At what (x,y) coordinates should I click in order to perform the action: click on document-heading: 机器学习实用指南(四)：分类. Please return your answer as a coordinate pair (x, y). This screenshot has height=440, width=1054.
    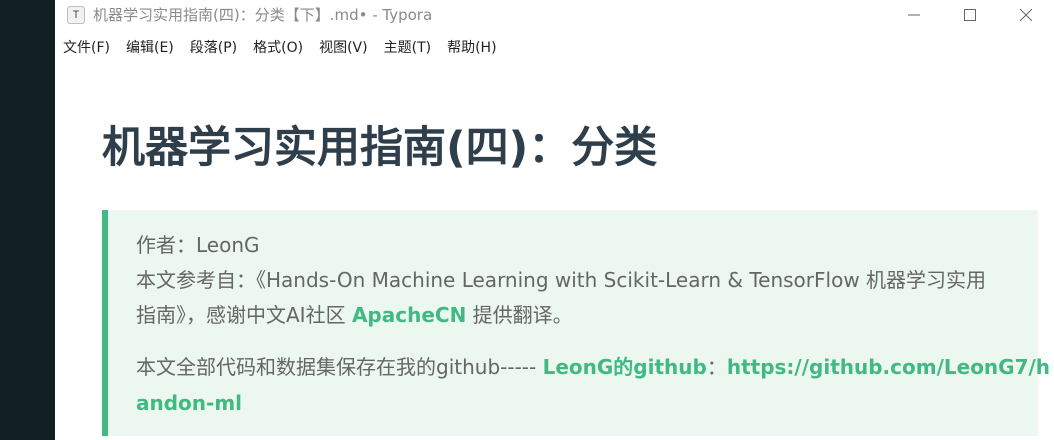
    Looking at the image, I should click on (379, 148).